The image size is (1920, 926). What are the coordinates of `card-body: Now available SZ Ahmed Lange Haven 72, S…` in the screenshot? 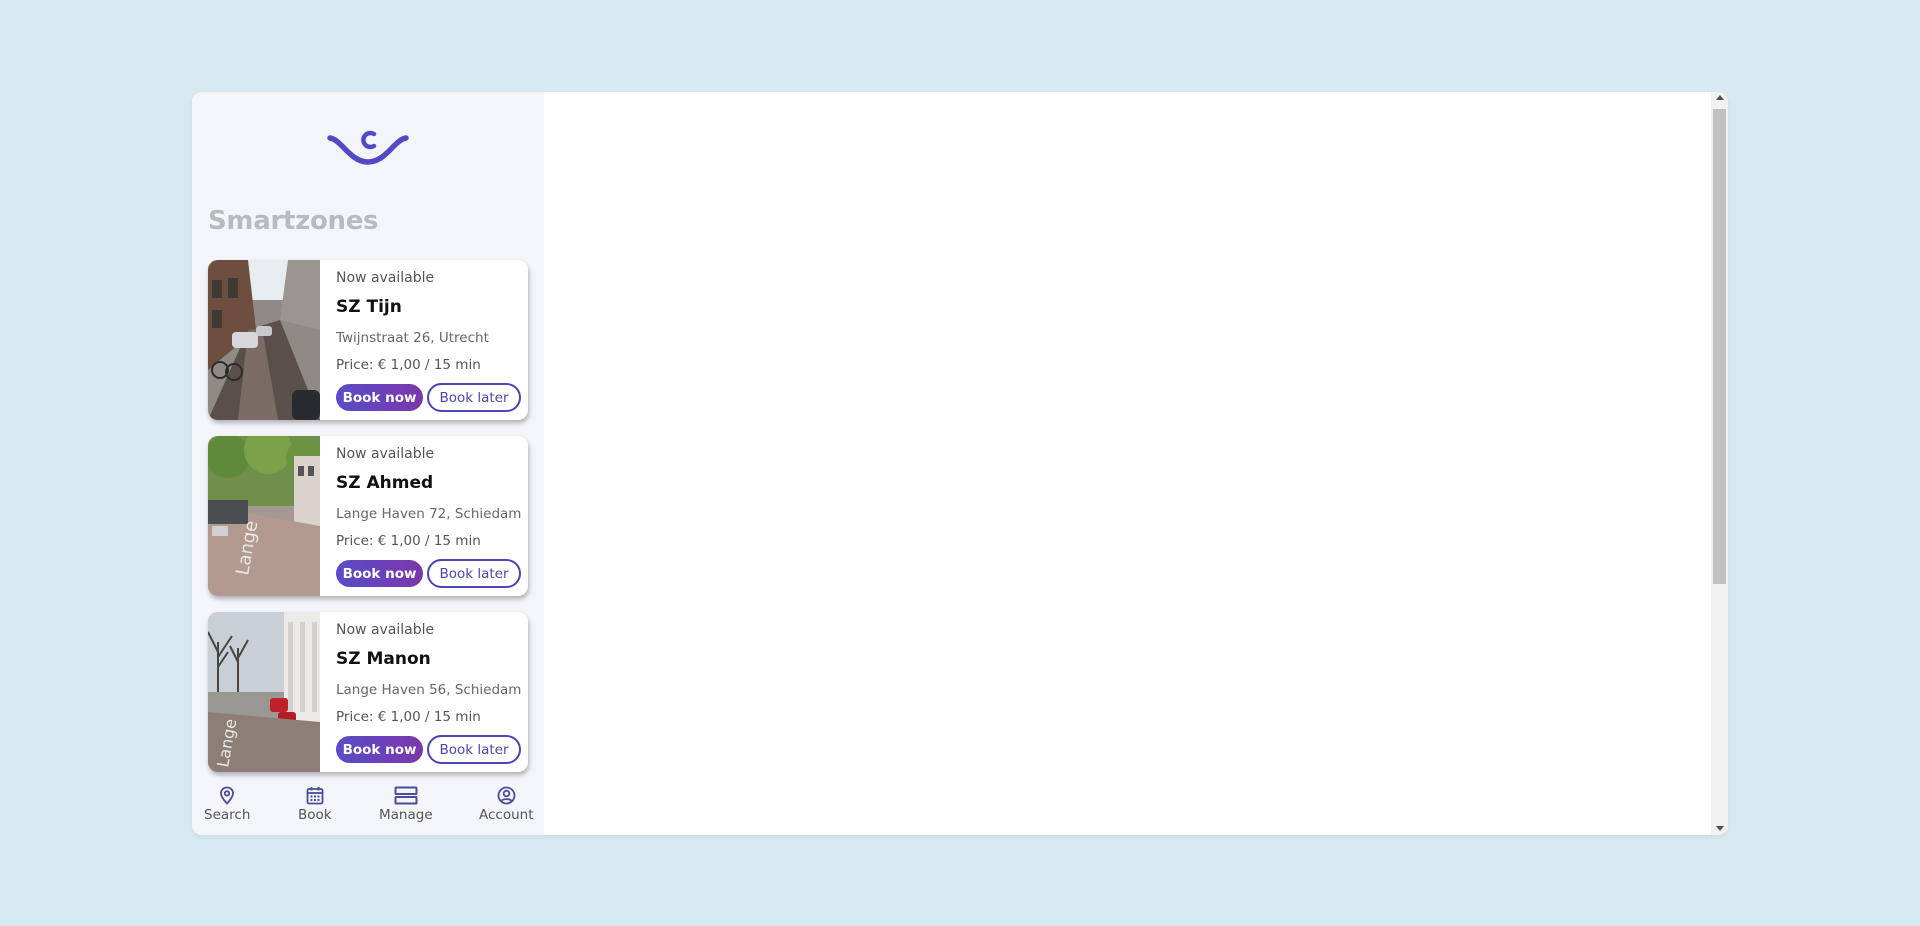 It's located at (431, 516).